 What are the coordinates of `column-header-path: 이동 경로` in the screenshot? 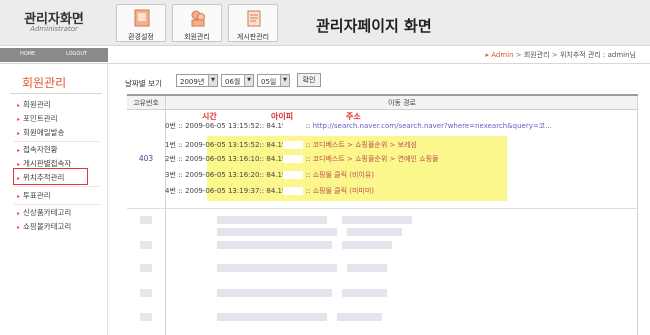 It's located at (402, 103).